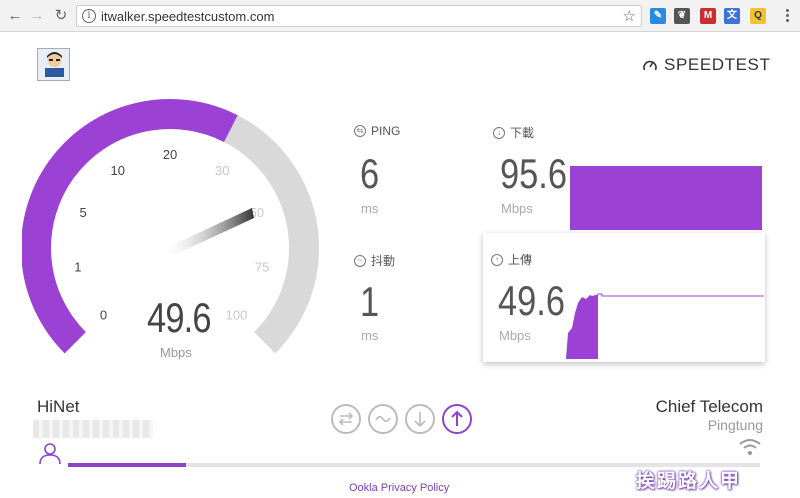 Image resolution: width=800 pixels, height=498 pixels. I want to click on redacted-ip, so click(93, 429).